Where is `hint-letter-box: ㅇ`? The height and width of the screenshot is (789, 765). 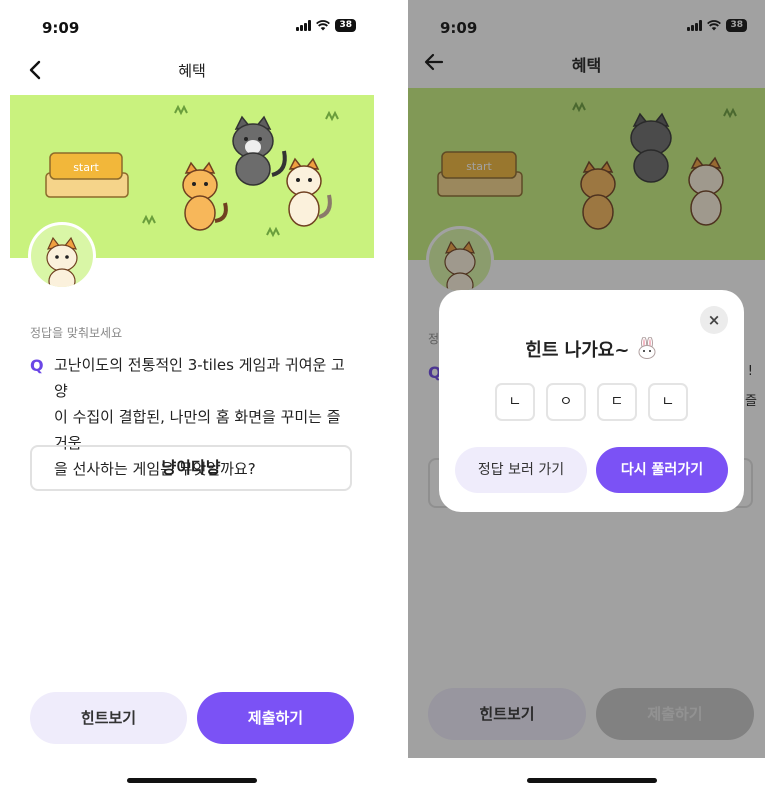
hint-letter-box: ㅇ is located at coordinates (566, 402).